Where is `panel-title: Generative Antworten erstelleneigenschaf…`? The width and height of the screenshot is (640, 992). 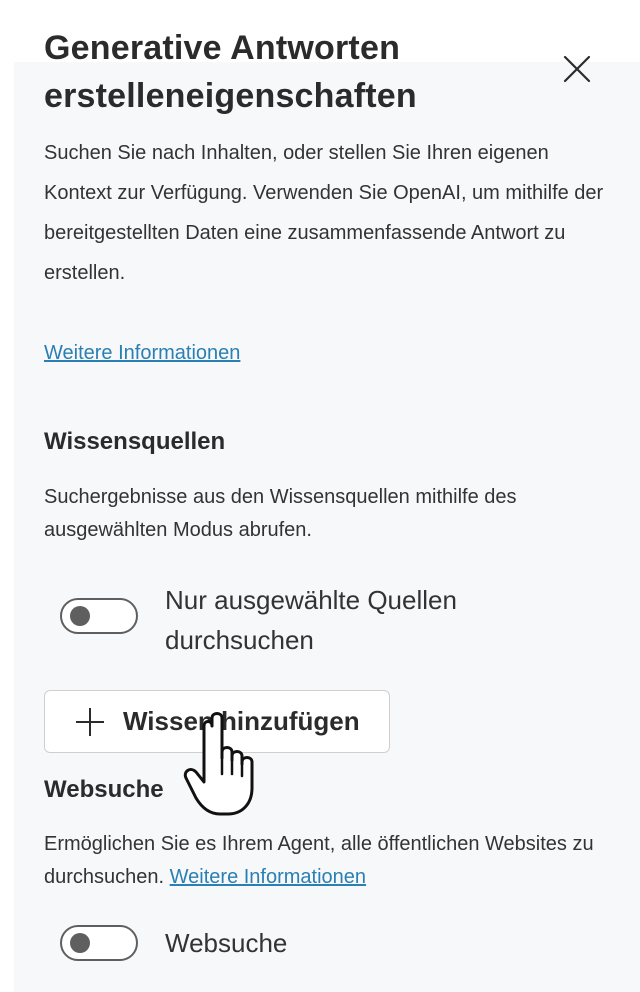 panel-title: Generative Antworten erstelleneigenschaf… is located at coordinates (230, 72).